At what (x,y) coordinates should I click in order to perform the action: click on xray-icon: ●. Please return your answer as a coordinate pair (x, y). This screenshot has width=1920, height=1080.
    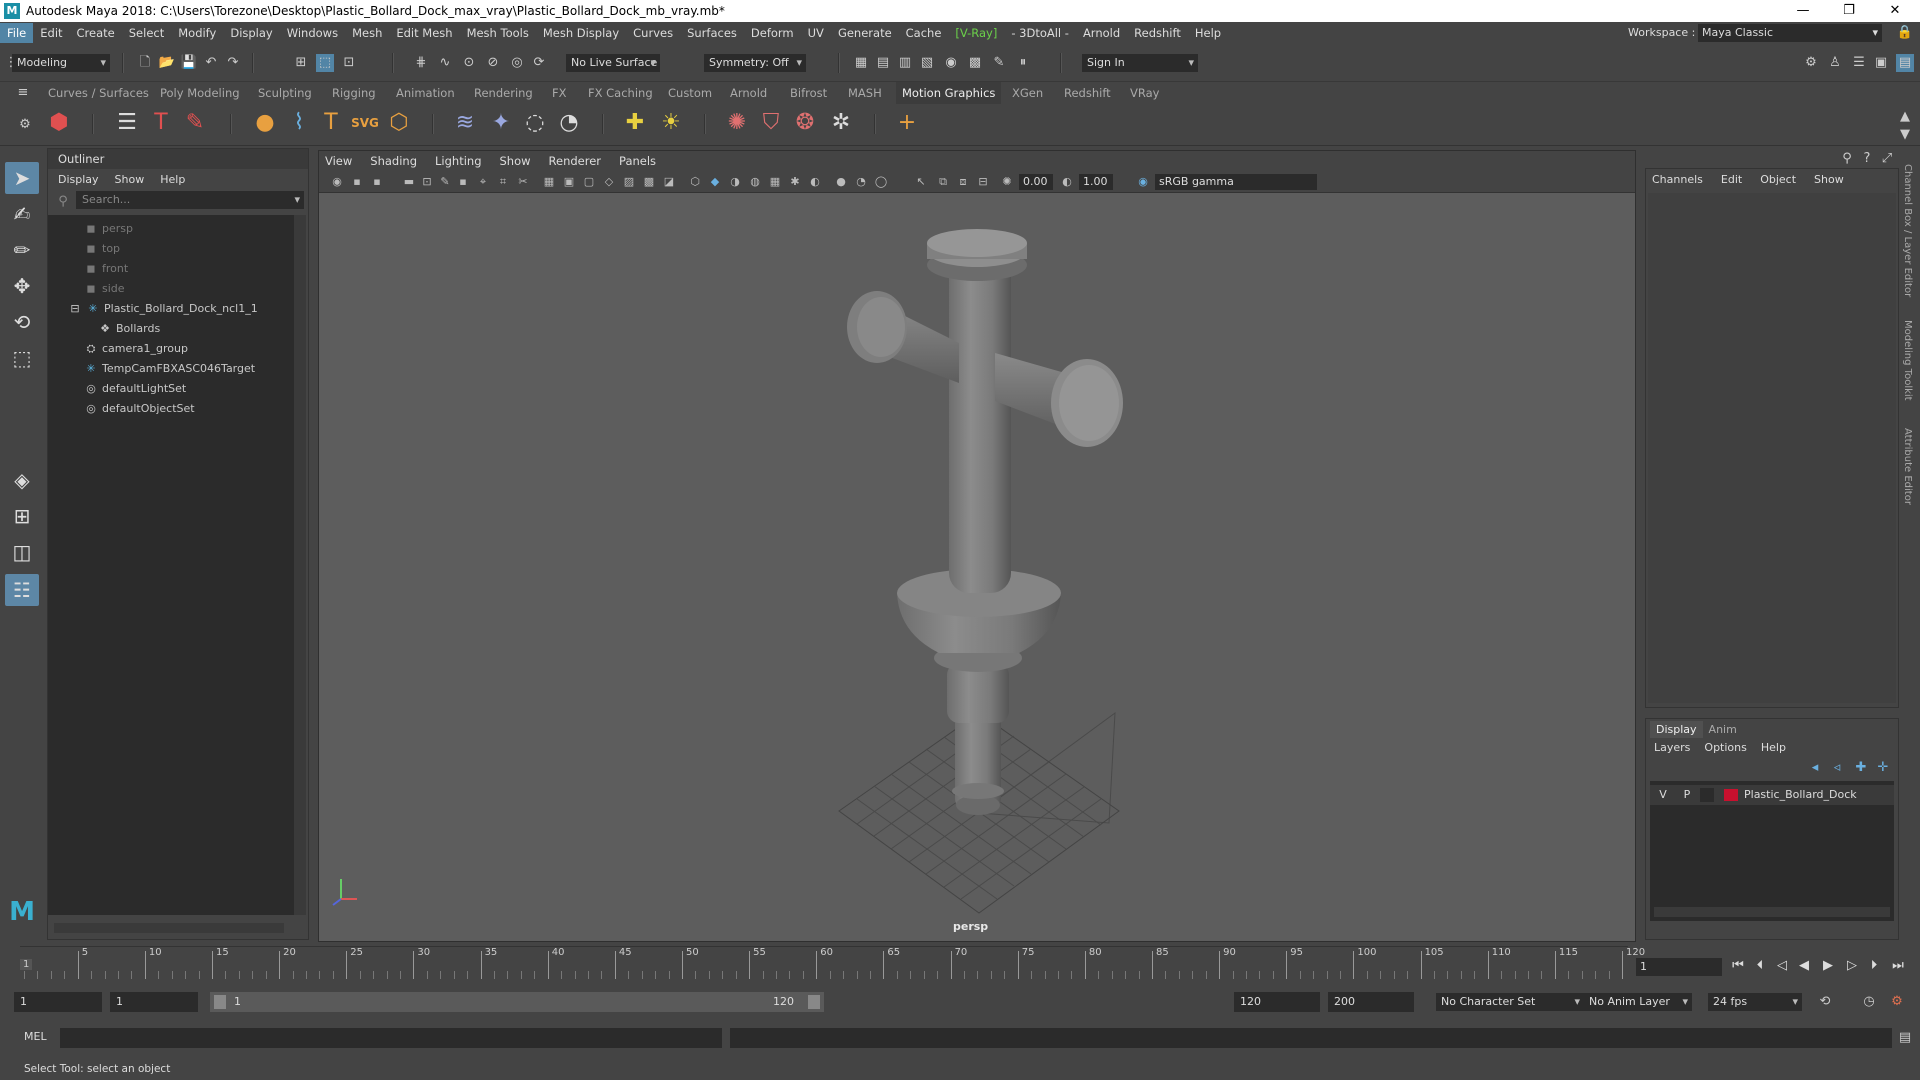
    Looking at the image, I should click on (841, 182).